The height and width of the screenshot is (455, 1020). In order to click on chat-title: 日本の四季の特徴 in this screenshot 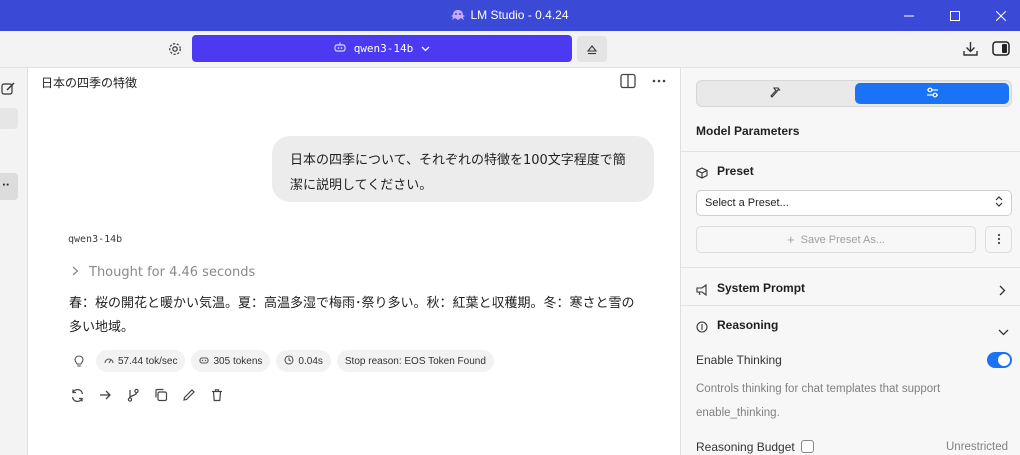, I will do `click(89, 82)`.